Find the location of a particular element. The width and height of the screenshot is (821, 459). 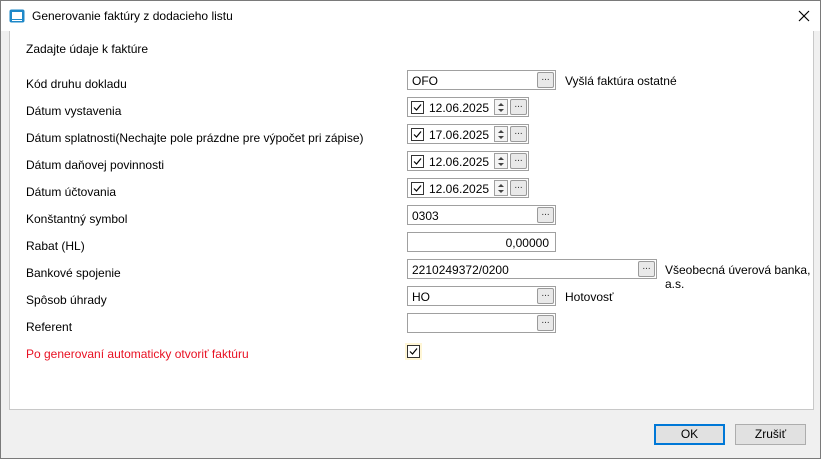

title-bar: Generovanie faktúry z dodacieho listu is located at coordinates (410, 16).